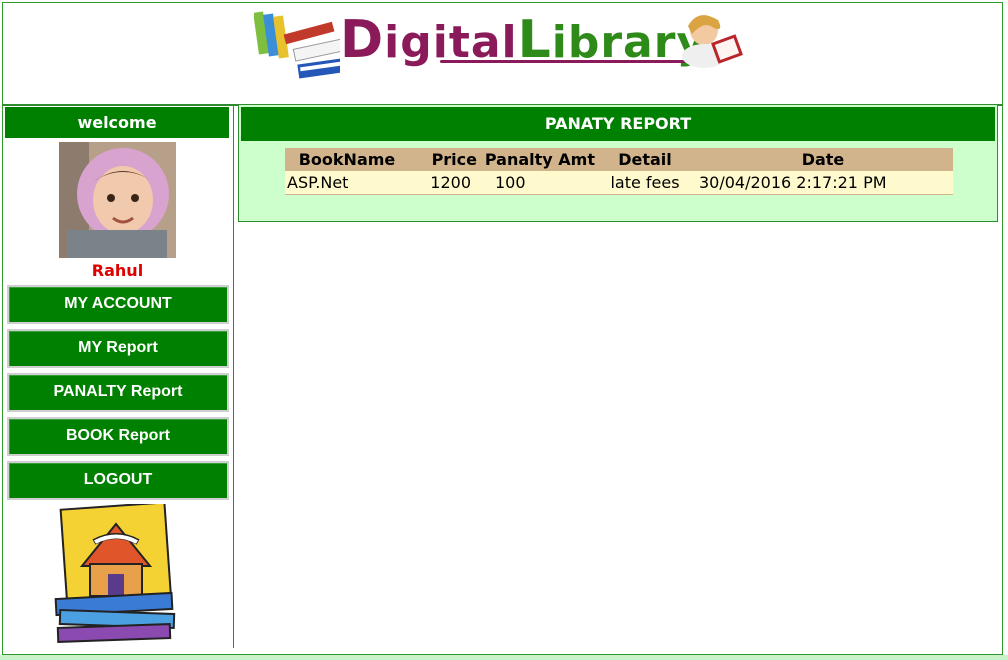 This screenshot has width=1008, height=660. Describe the element at coordinates (645, 159) in the screenshot. I see `column-header: Detail` at that location.